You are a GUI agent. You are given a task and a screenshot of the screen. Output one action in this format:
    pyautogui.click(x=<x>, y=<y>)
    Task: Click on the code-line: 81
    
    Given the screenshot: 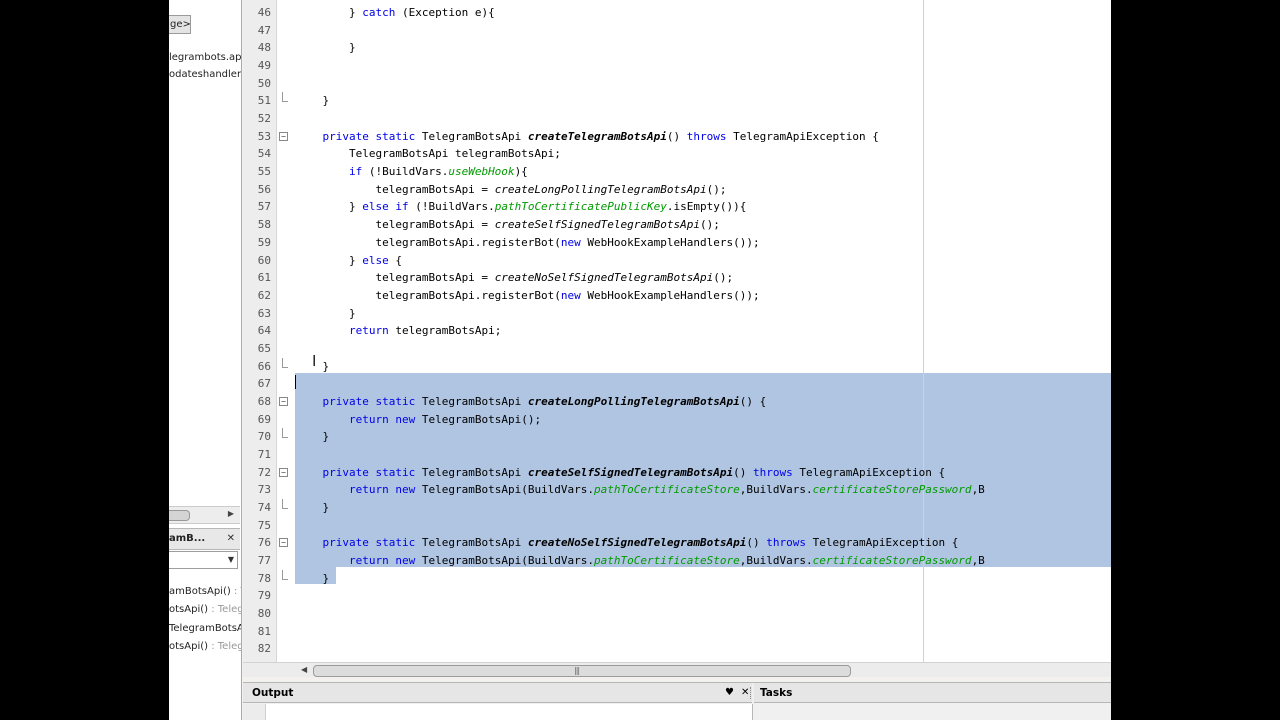 What is the action you would take?
    pyautogui.click(x=677, y=632)
    